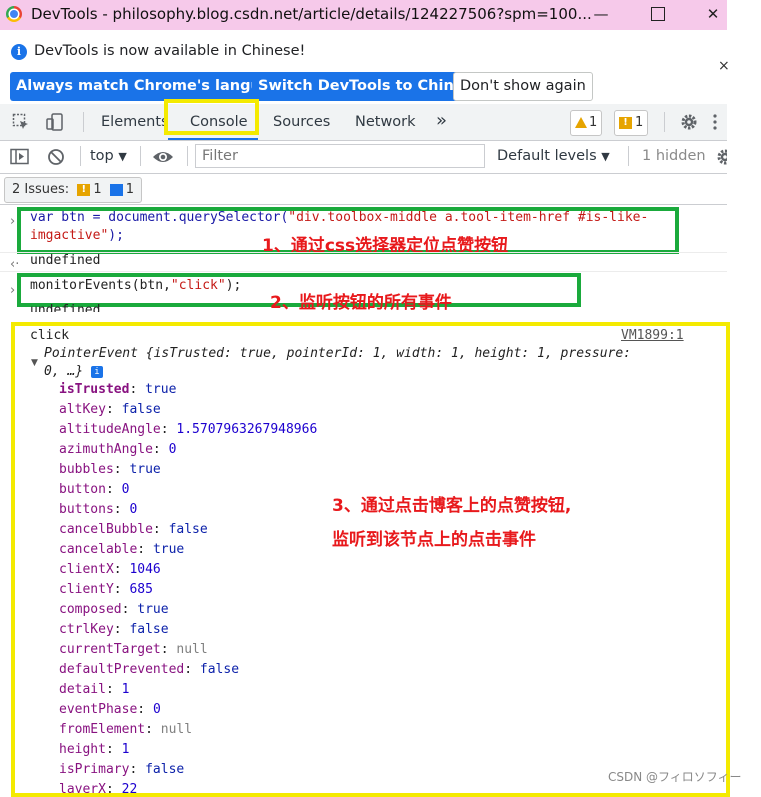 The image size is (761, 797). What do you see at coordinates (361, 303) in the screenshot?
I see `annotation-step2: 2、监听按钮的所有事件` at bounding box center [361, 303].